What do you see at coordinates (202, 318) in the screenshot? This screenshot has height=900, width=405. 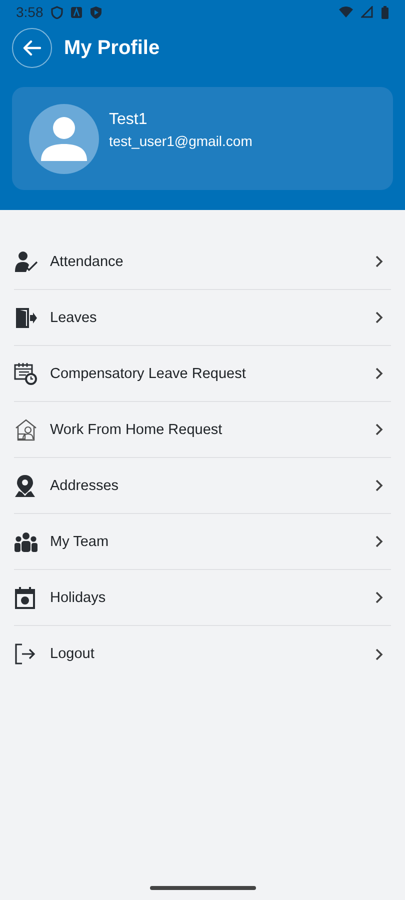 I see `menu-item: Leaves` at bounding box center [202, 318].